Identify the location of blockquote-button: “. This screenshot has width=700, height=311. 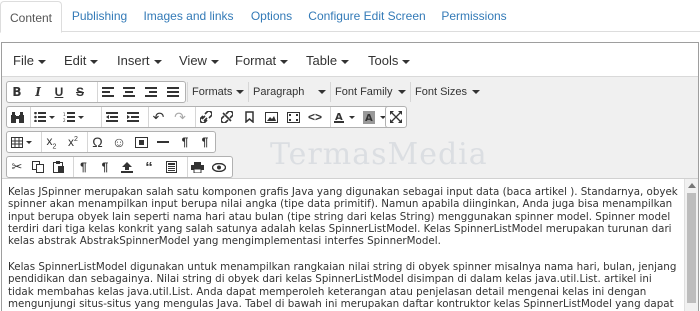
(149, 167).